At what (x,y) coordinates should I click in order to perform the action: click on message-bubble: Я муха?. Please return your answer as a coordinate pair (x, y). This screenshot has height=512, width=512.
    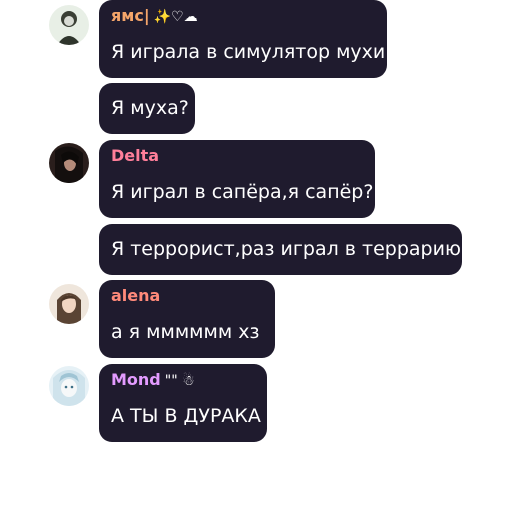
    Looking at the image, I should click on (147, 108).